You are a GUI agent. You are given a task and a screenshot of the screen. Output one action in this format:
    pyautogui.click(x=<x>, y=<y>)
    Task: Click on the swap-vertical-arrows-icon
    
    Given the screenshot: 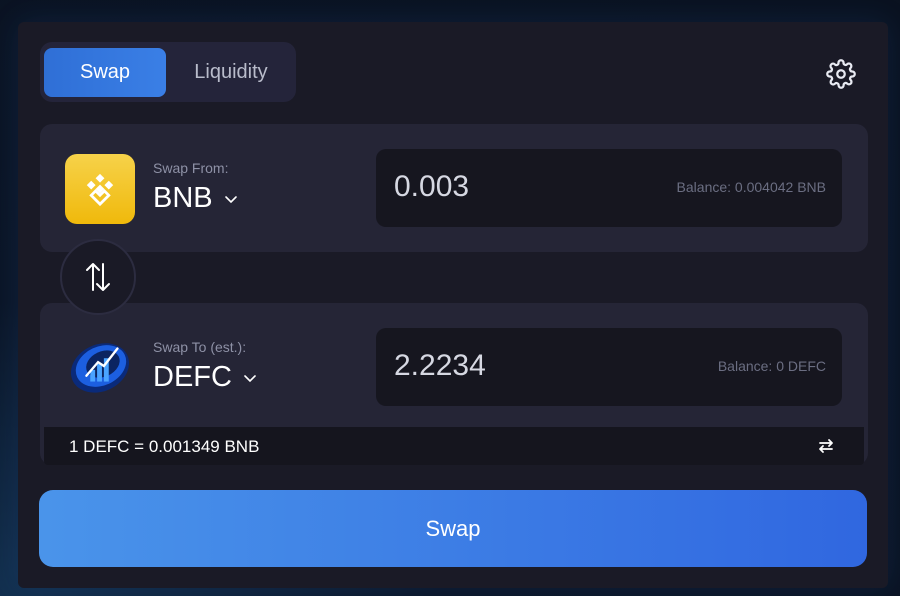 What is the action you would take?
    pyautogui.click(x=98, y=277)
    